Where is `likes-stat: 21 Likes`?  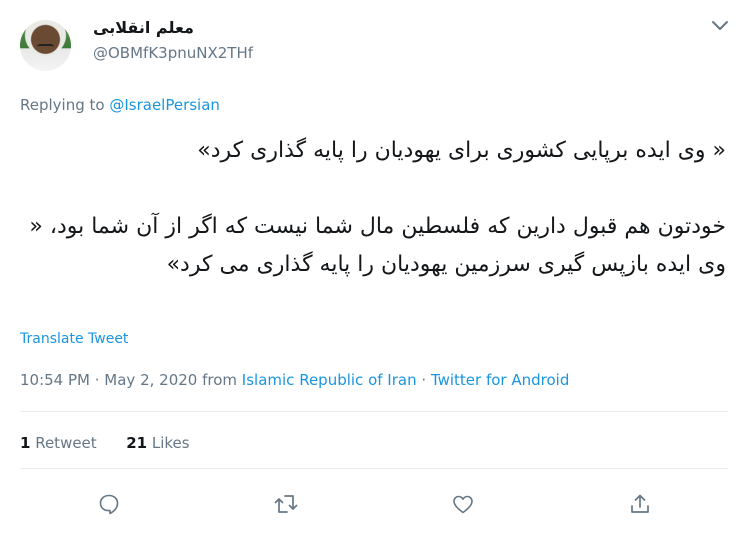
likes-stat: 21 Likes is located at coordinates (157, 443).